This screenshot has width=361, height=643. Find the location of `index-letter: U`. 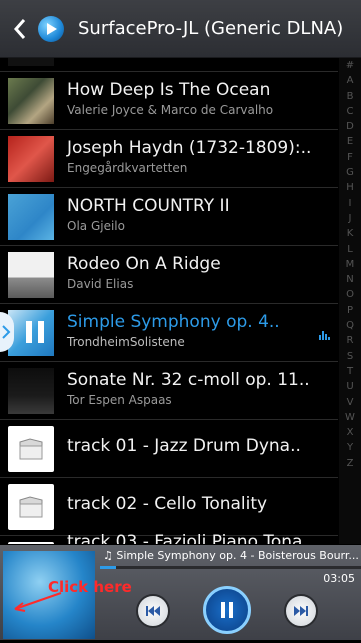

index-letter: U is located at coordinates (349, 386).